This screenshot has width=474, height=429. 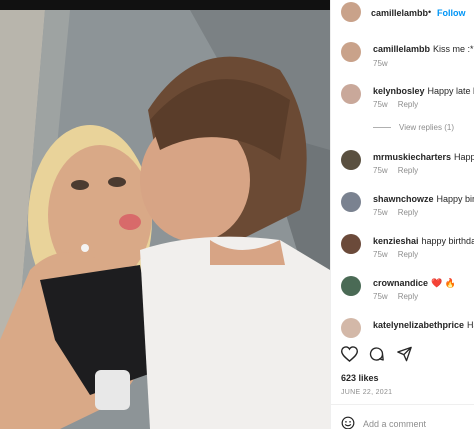 I want to click on comment-text: kelynbosley Happy late b, so click(x=423, y=91).